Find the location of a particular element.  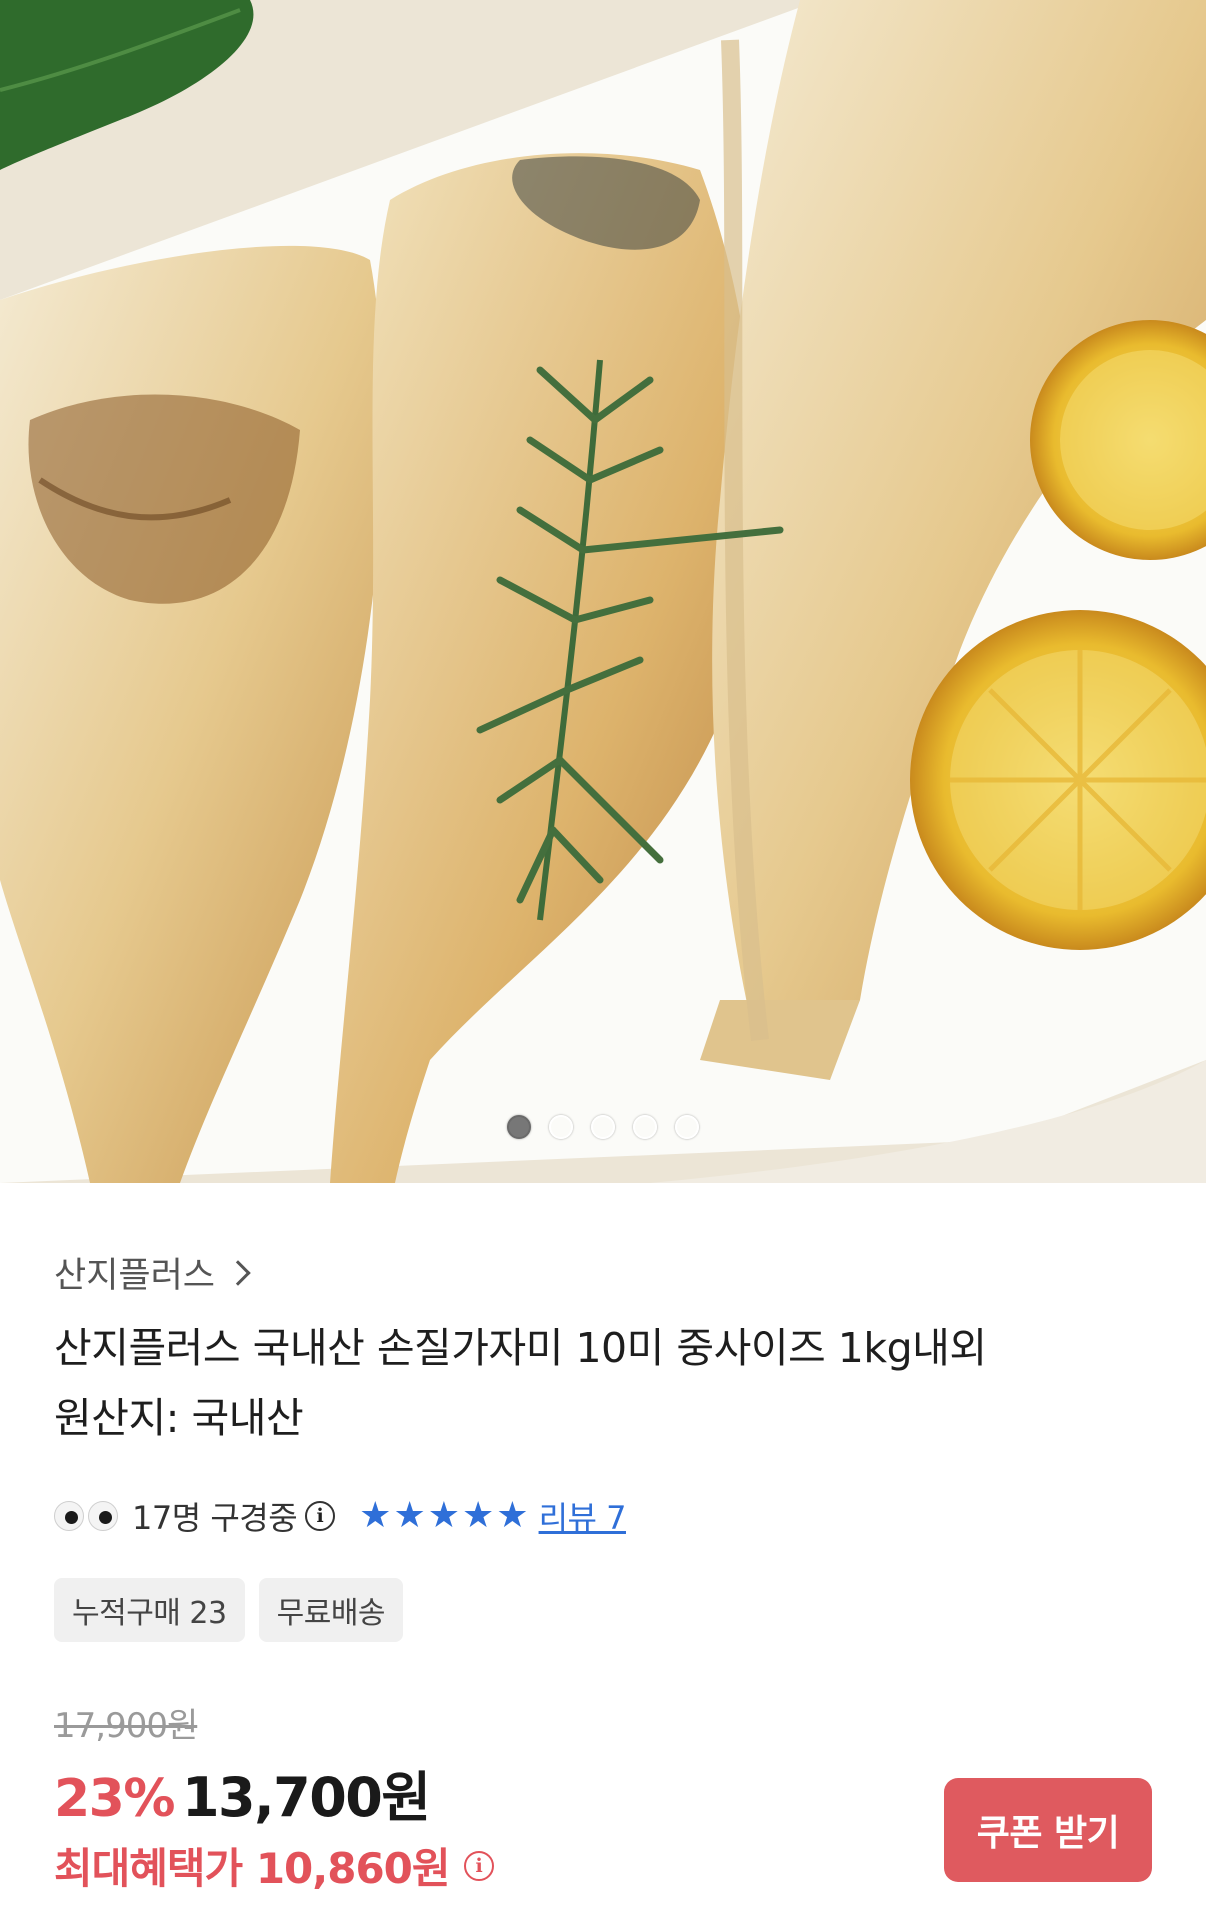

max-benefit-price: 최대혜택가 10,860원 i is located at coordinates (274, 1865).